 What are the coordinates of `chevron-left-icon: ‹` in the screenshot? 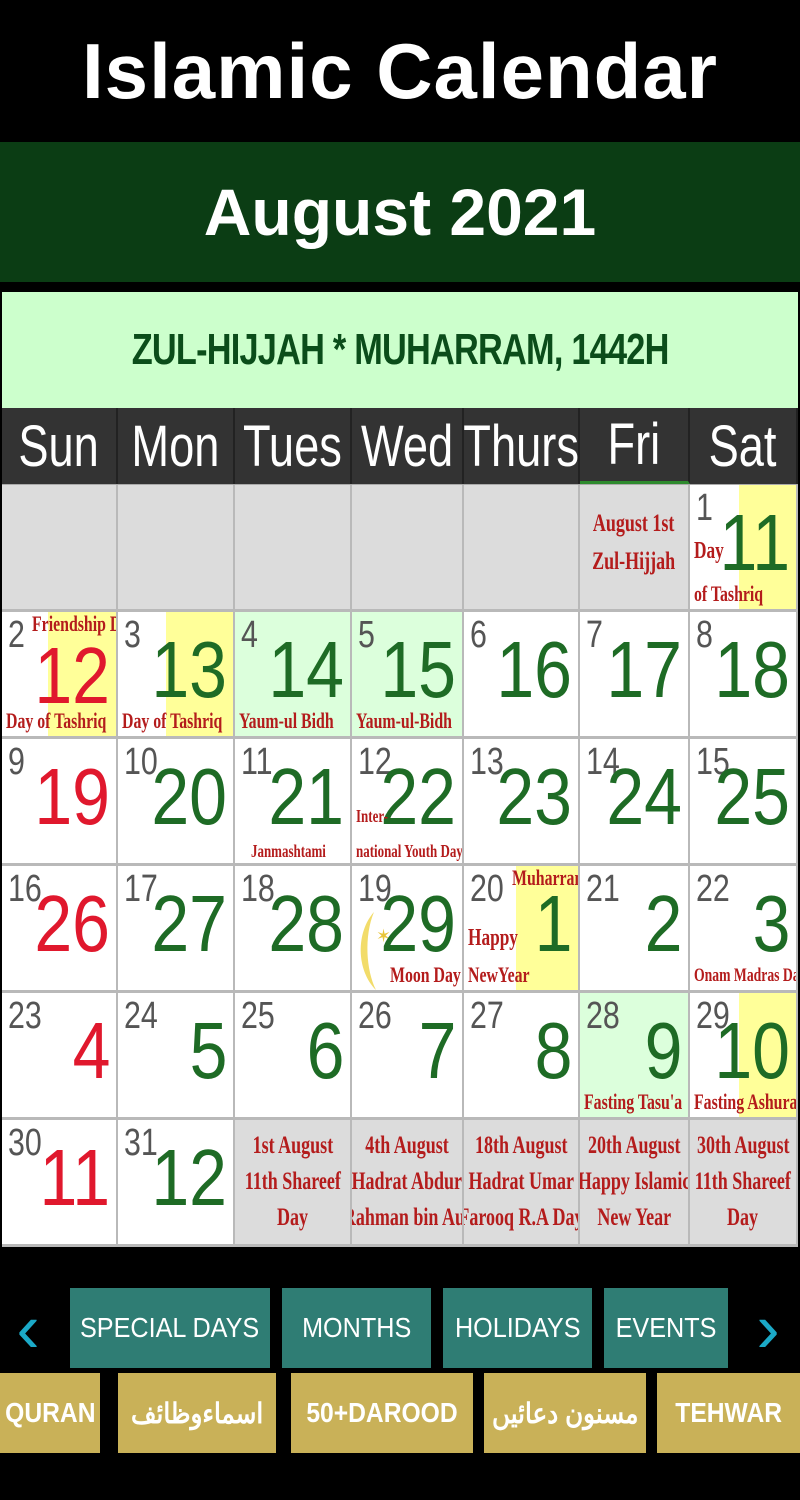 It's located at (28, 1328).